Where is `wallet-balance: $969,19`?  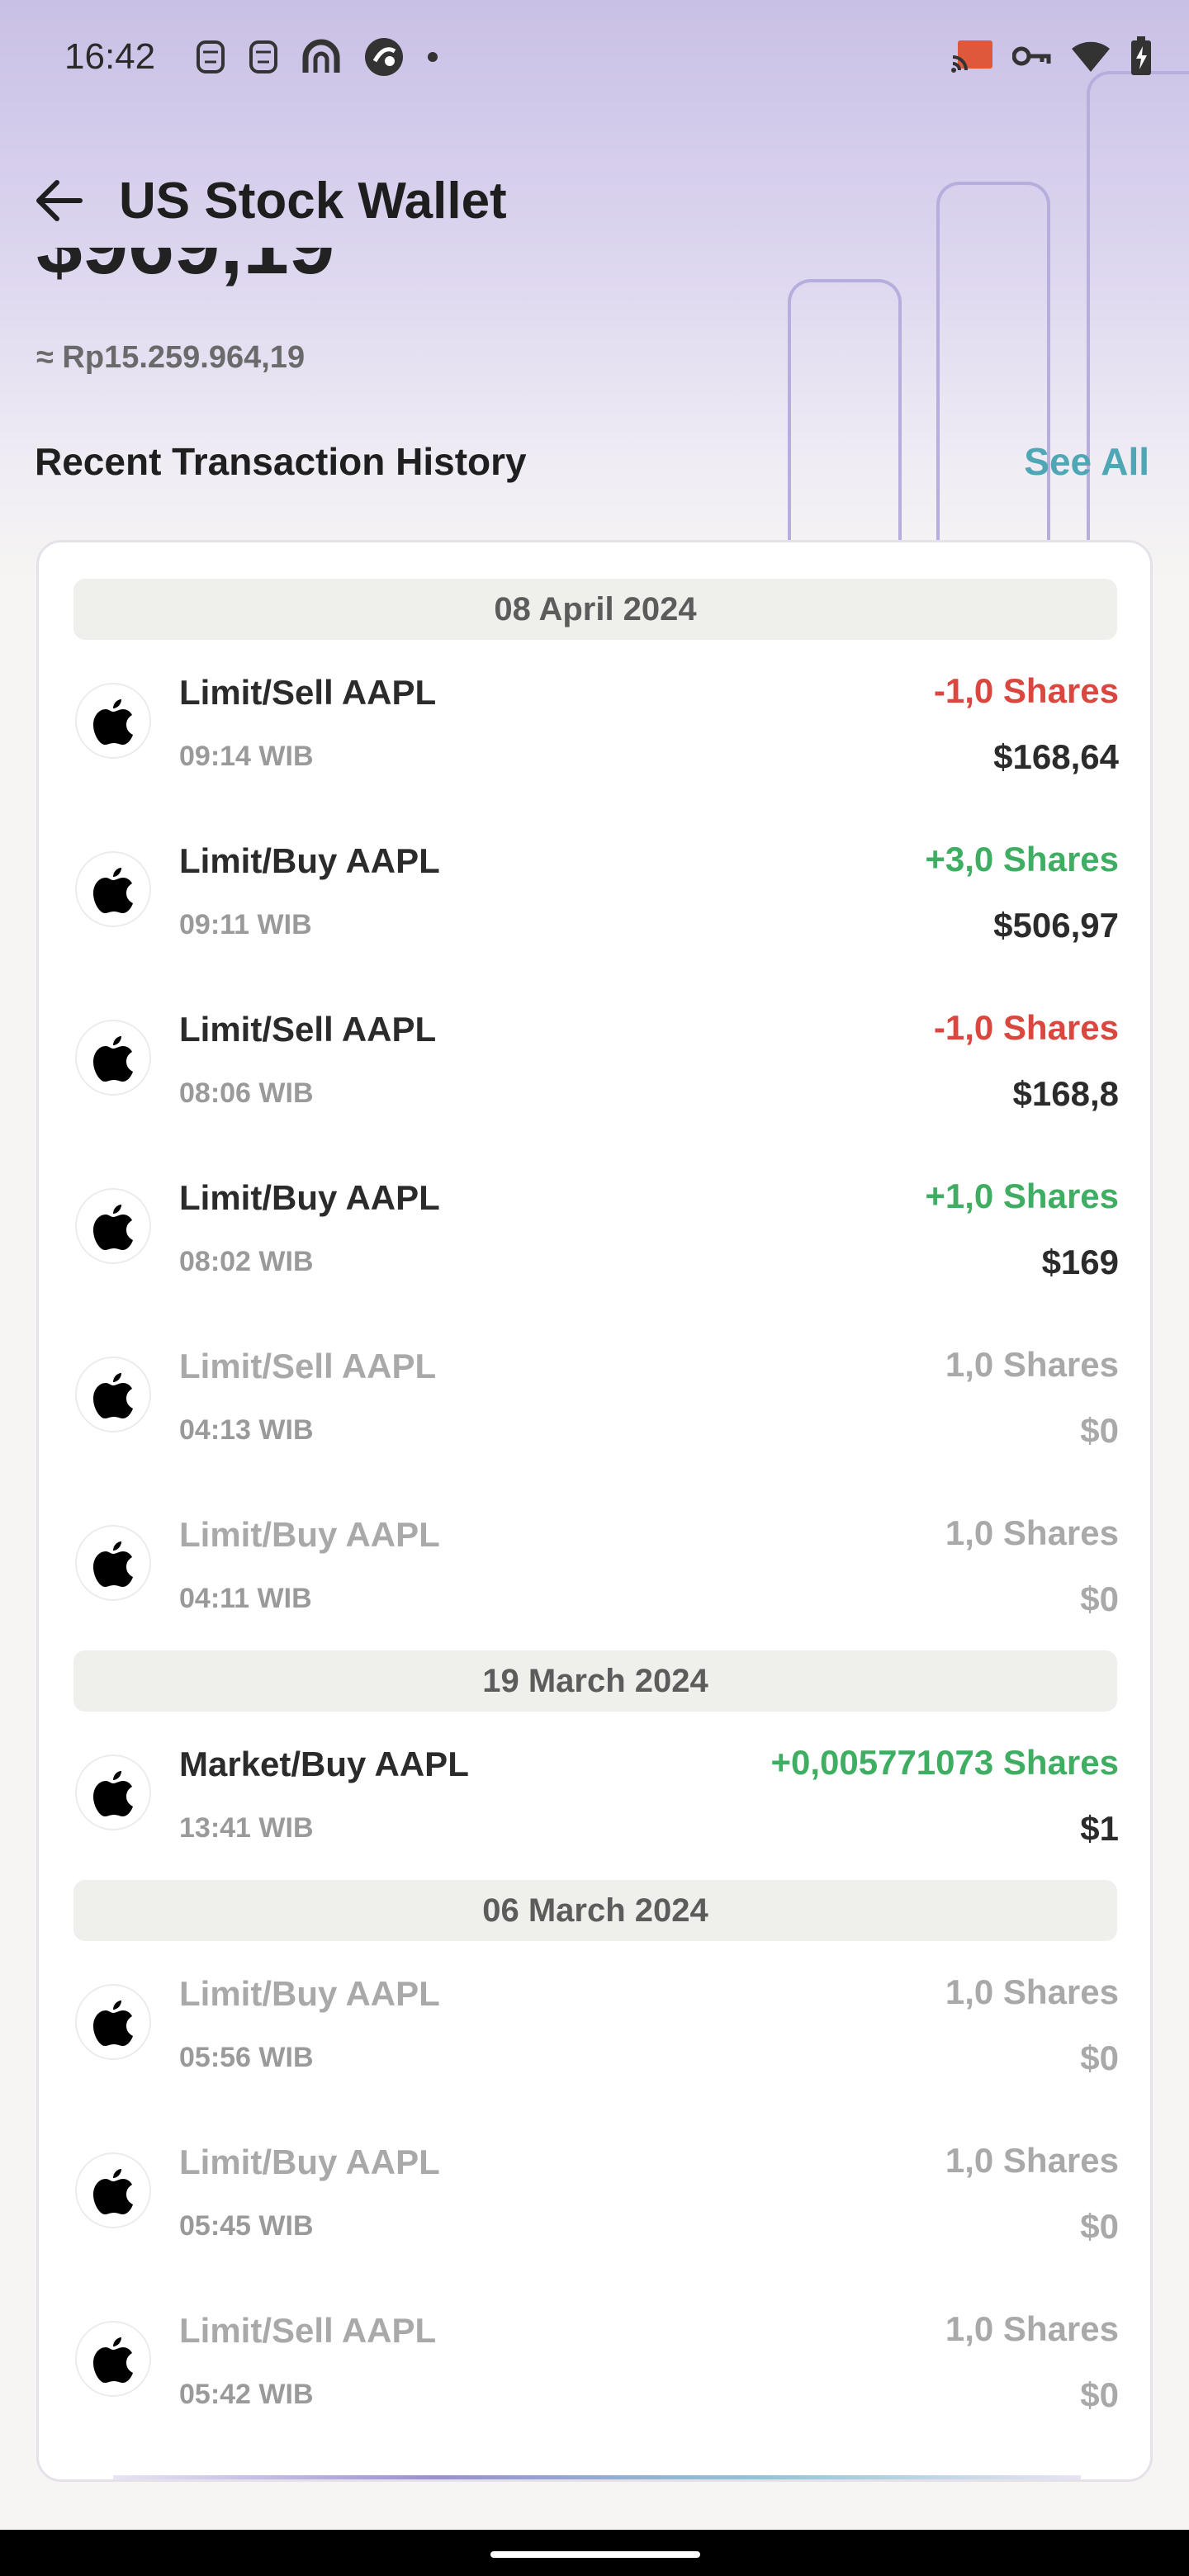 wallet-balance: $969,19 is located at coordinates (185, 270).